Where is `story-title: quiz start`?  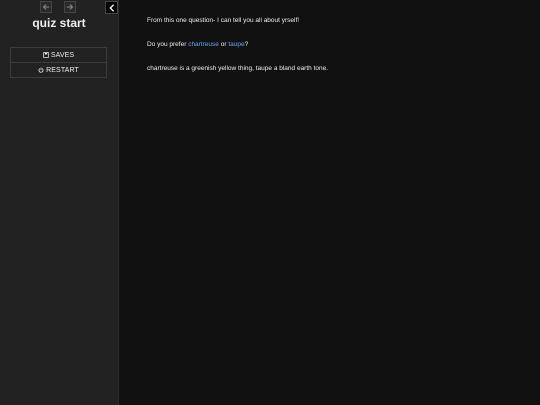
story-title: quiz start is located at coordinates (59, 23).